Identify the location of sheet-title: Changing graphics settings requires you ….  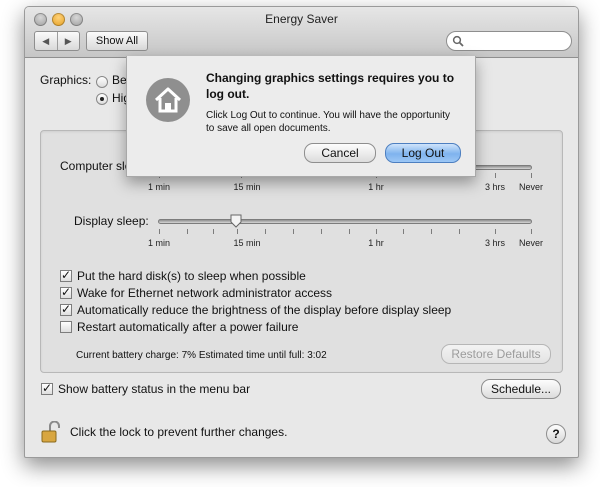
(330, 86).